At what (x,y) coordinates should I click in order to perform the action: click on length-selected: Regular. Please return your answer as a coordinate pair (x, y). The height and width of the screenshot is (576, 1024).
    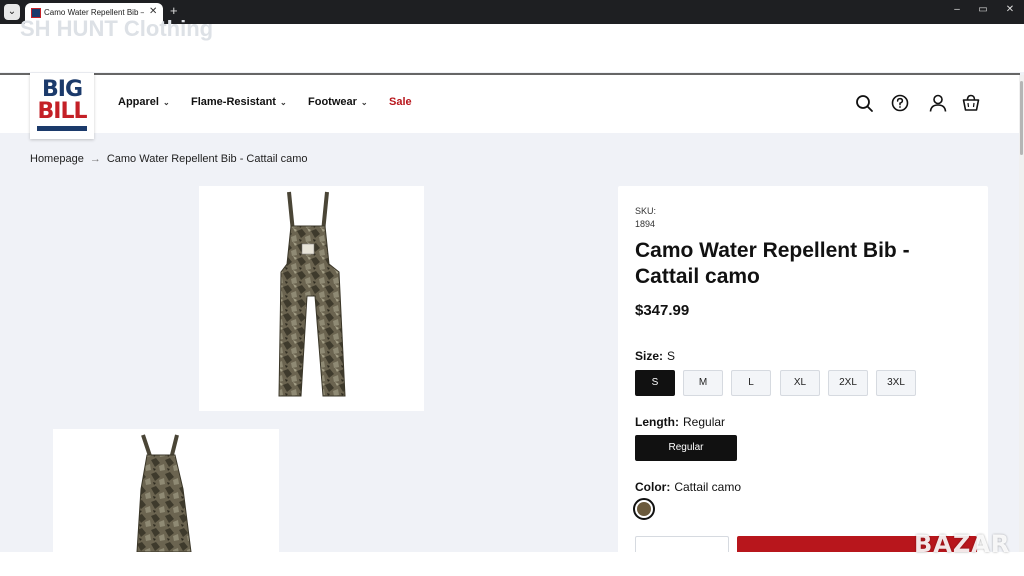
    Looking at the image, I should click on (704, 422).